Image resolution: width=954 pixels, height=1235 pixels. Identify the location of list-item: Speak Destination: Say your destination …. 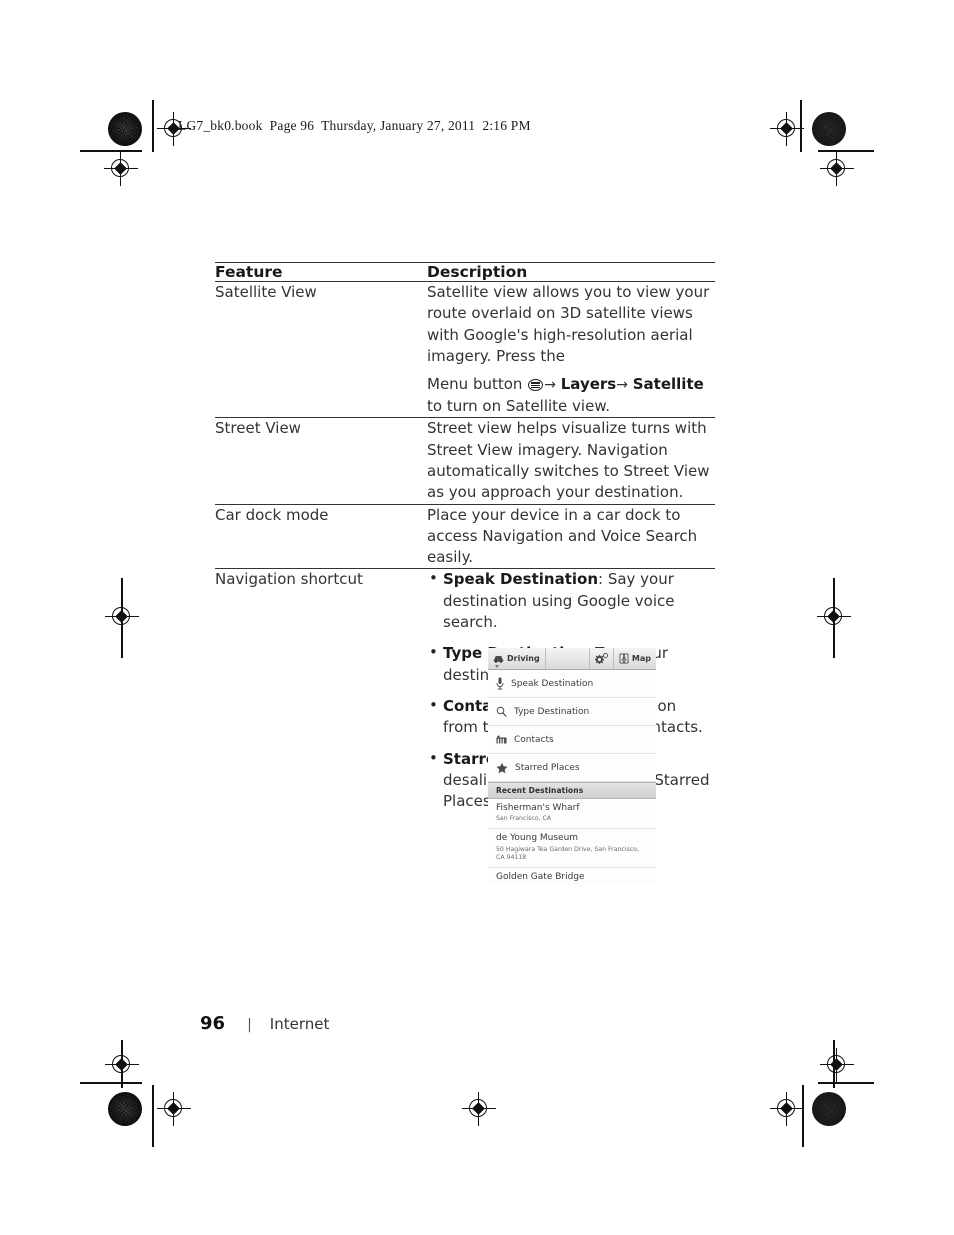
(571, 600).